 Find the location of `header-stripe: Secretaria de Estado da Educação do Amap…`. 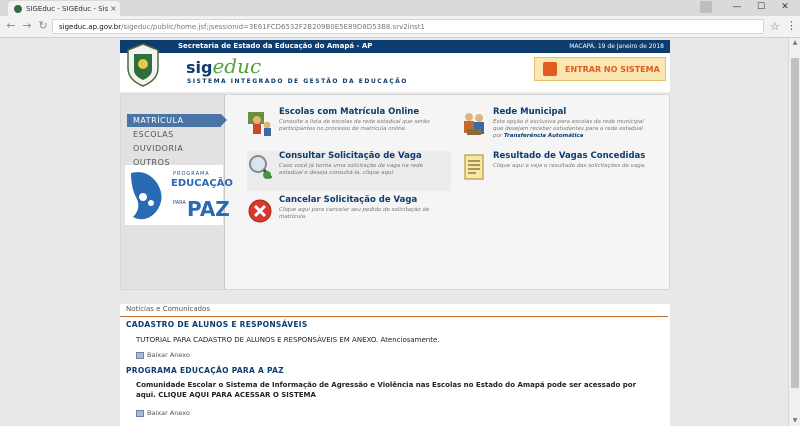

header-stripe: Secretaria de Estado da Educação do Amap… is located at coordinates (395, 46).